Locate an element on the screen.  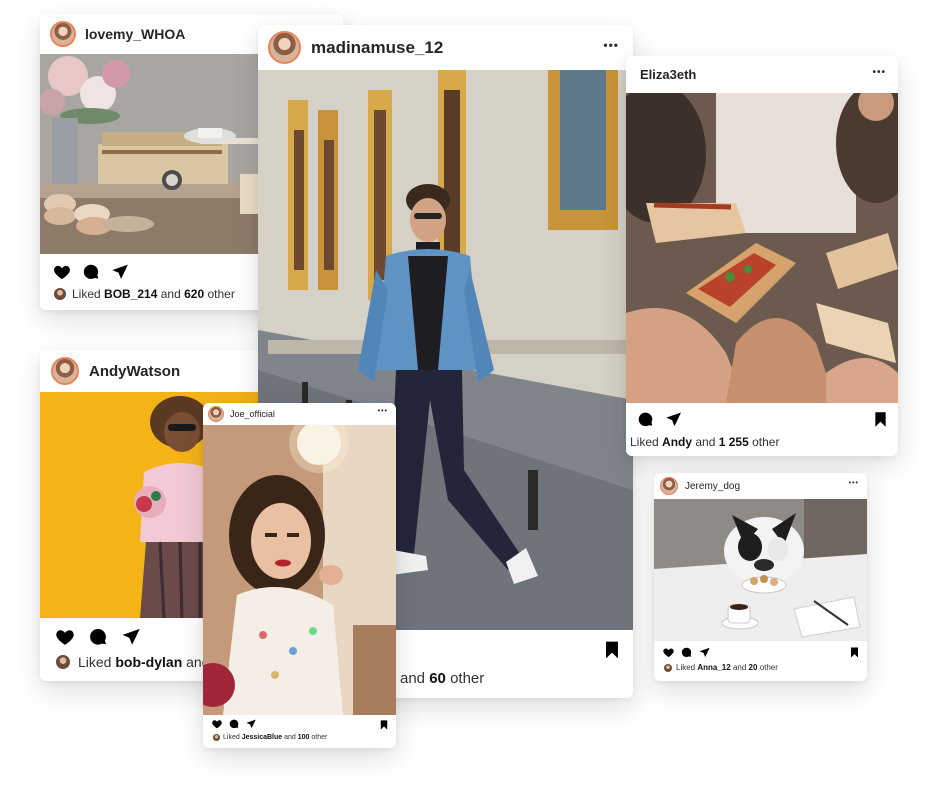
likes-line: Liked Anna_12 and 20 other is located at coordinates (721, 667).